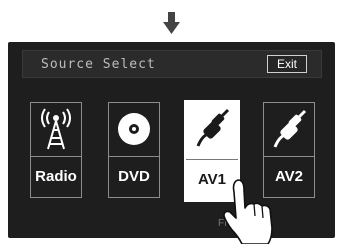 This screenshot has height=244, width=341. What do you see at coordinates (248, 211) in the screenshot?
I see `pointing-hand-icon` at bounding box center [248, 211].